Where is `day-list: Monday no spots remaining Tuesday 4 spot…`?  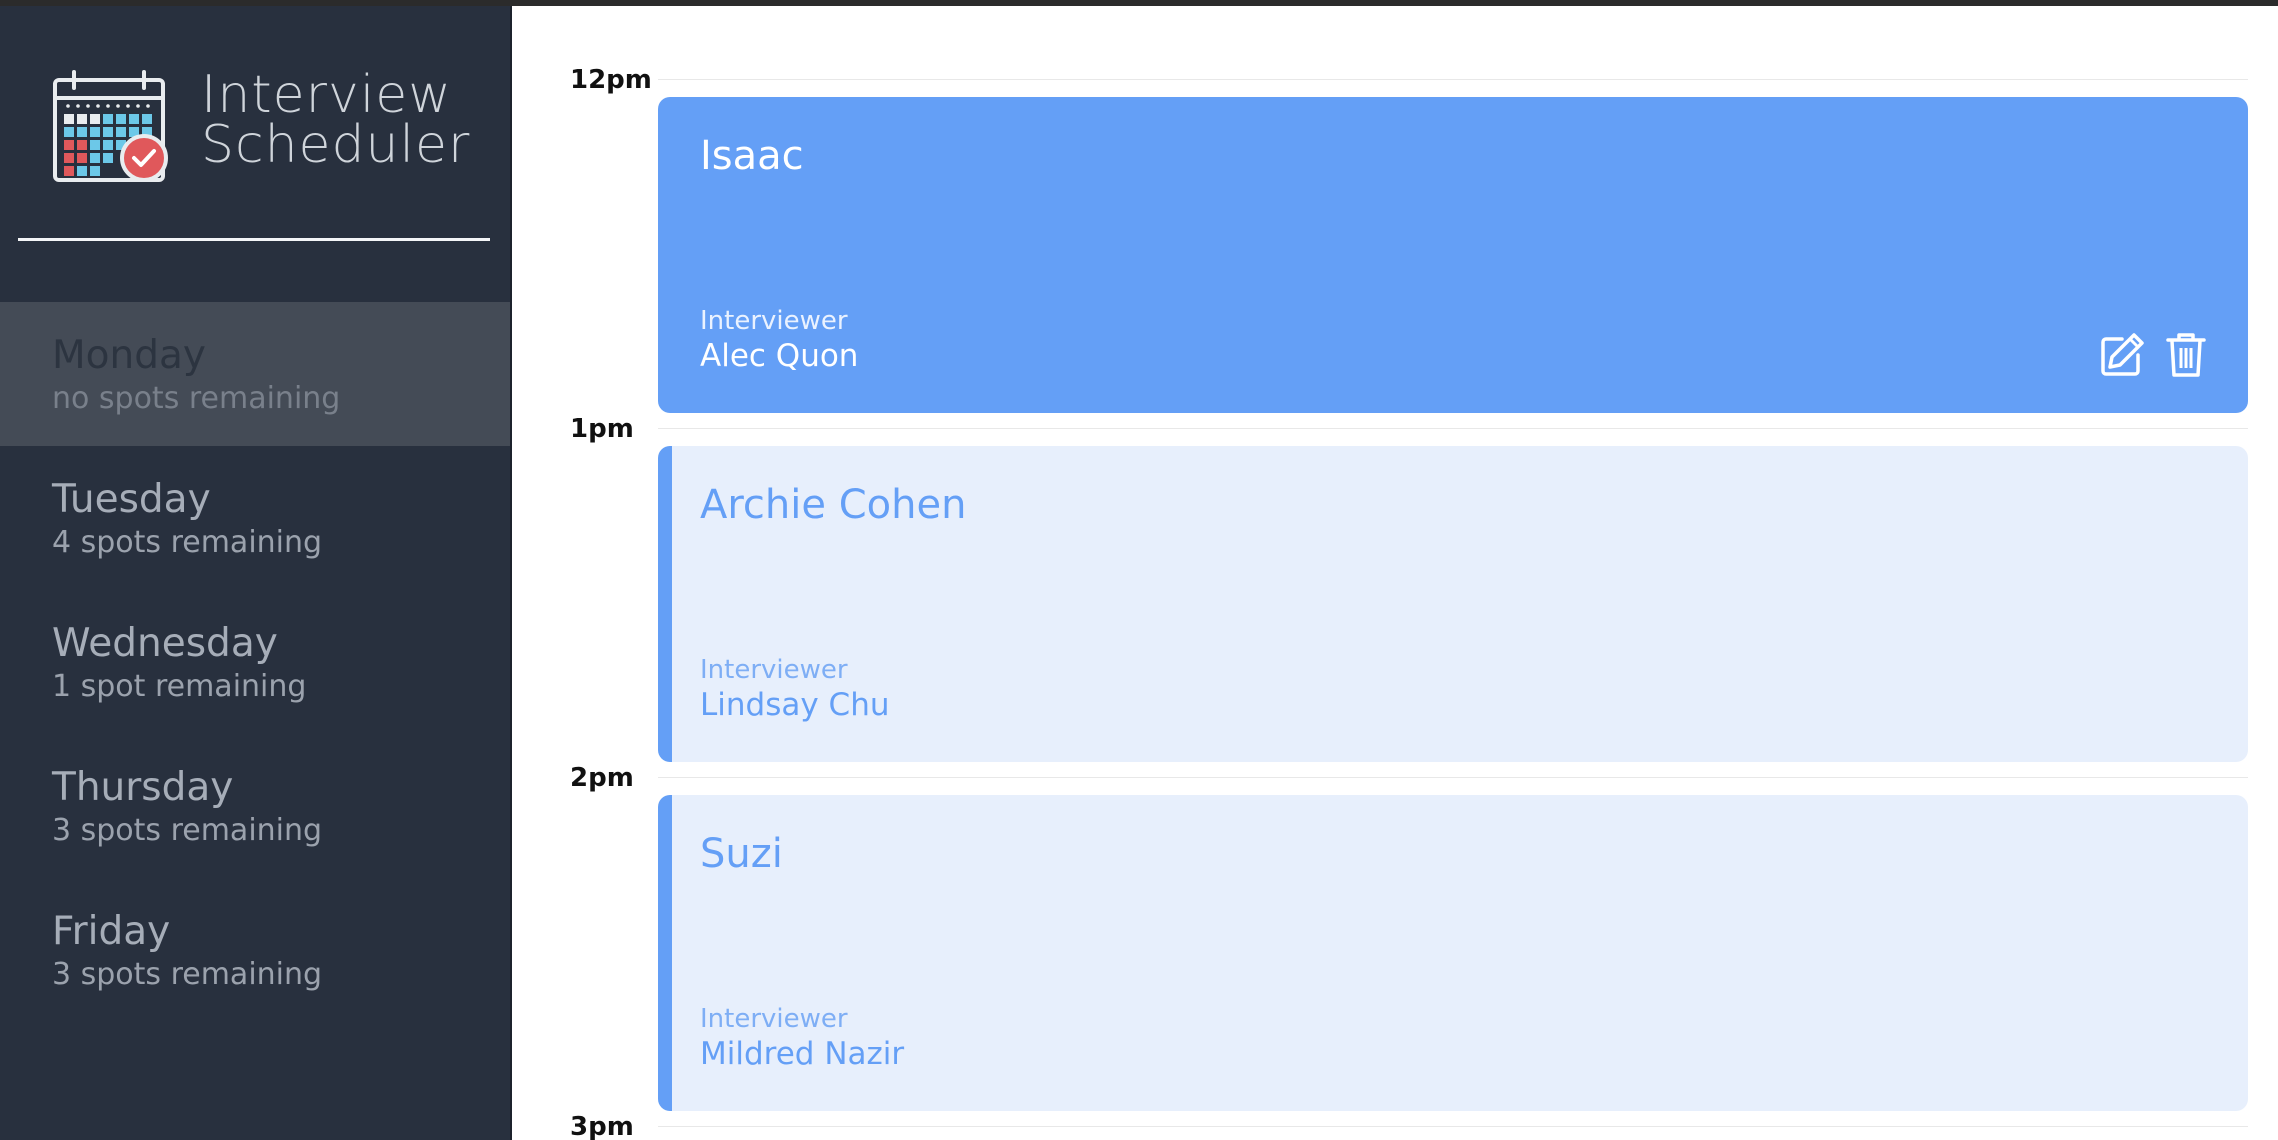
day-list: Monday no spots remaining Tuesday 4 spot… is located at coordinates (255, 662).